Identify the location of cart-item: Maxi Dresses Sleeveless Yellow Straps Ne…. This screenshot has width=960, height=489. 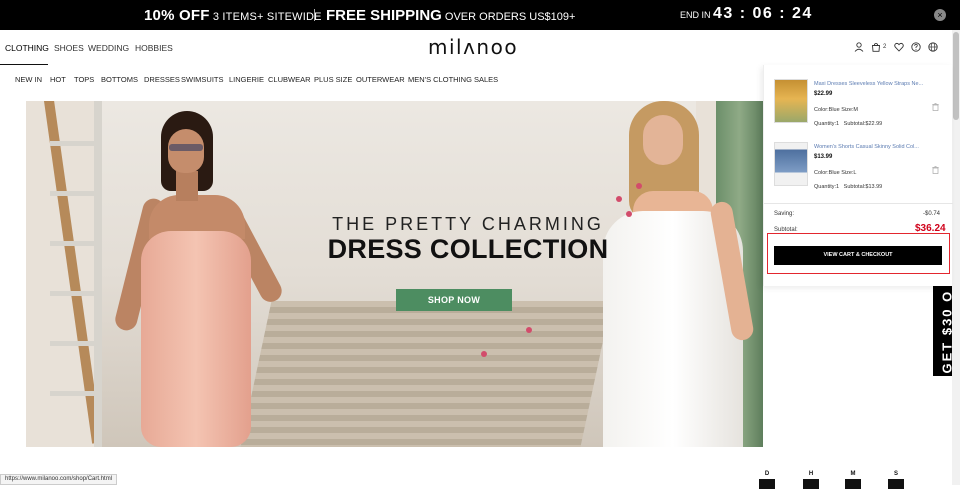
(861, 109).